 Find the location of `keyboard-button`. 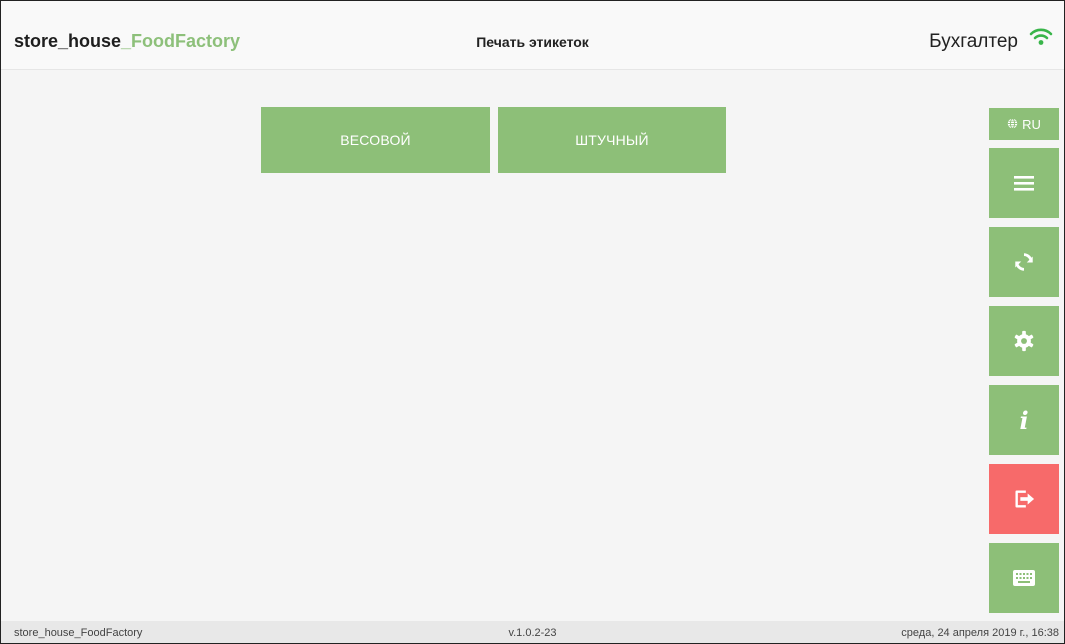

keyboard-button is located at coordinates (1024, 578).